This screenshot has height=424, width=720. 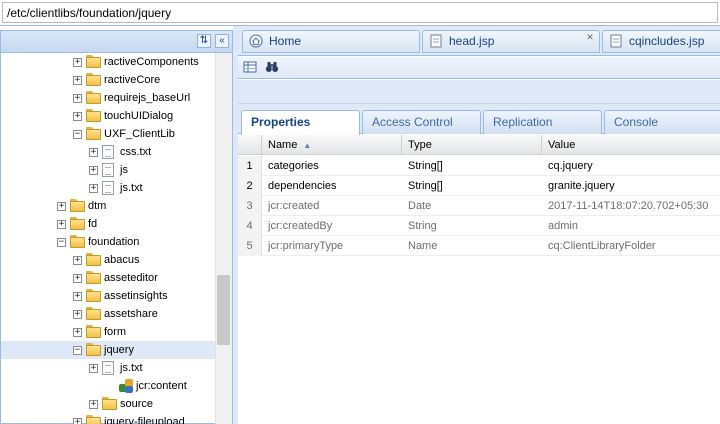 I want to click on property-value-cell: cq.jquery, so click(x=631, y=166).